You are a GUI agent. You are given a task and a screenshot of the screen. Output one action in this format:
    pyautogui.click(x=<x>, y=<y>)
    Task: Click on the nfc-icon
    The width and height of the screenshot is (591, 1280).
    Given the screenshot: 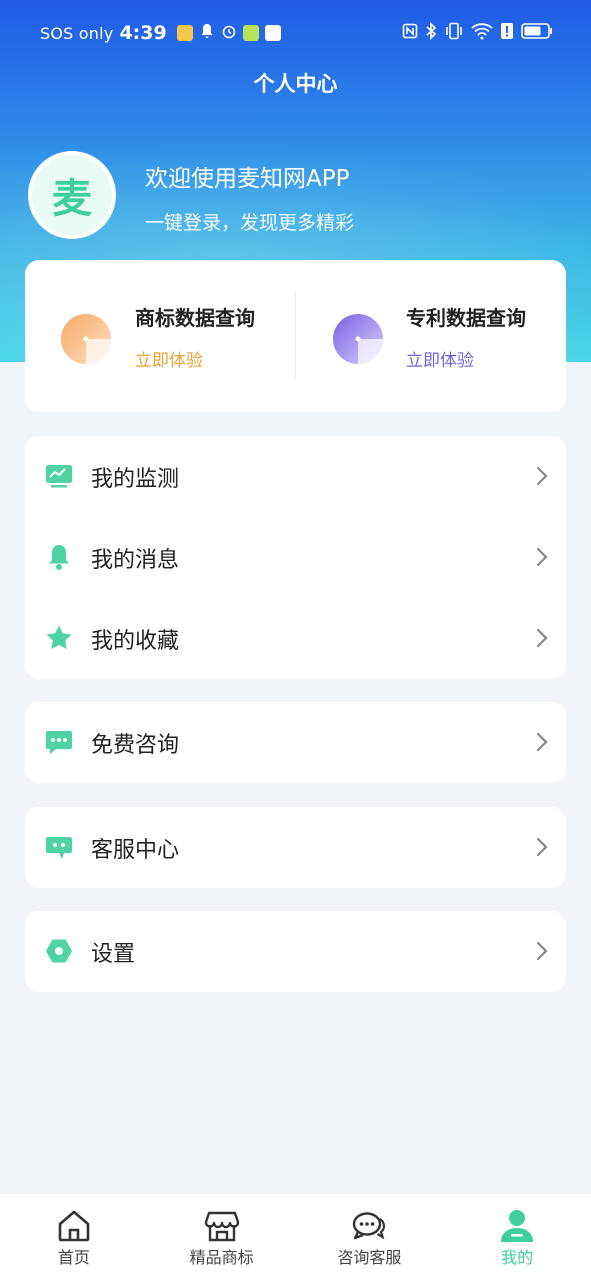 What is the action you would take?
    pyautogui.click(x=410, y=33)
    